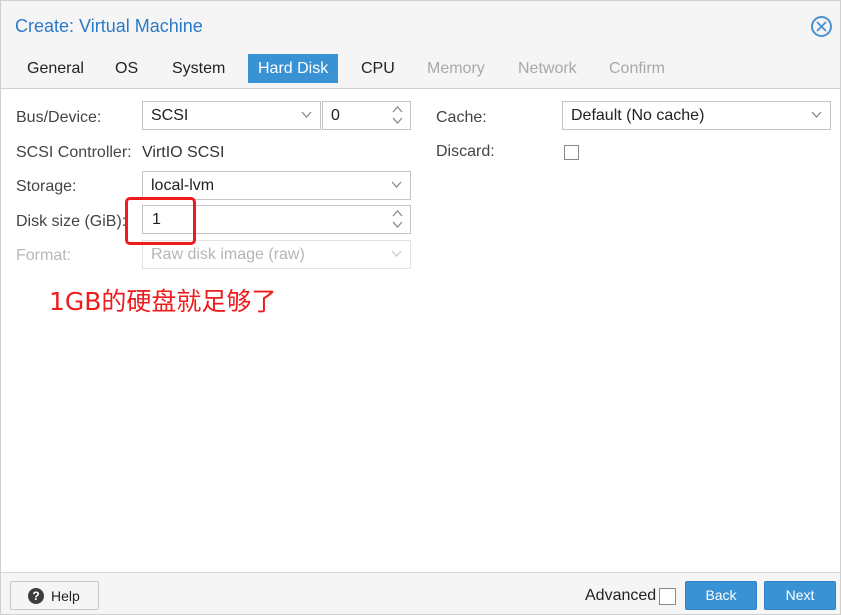  Describe the element at coordinates (55, 68) in the screenshot. I see `tab-general: General` at that location.